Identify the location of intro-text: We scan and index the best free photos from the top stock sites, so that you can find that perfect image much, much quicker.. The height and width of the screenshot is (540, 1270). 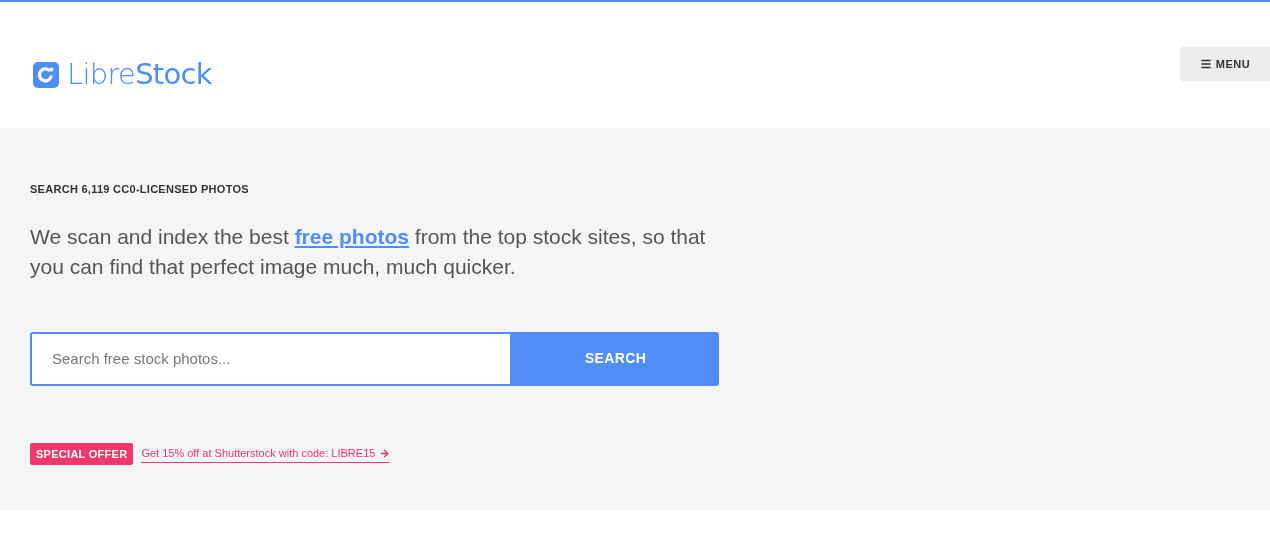
(368, 251).